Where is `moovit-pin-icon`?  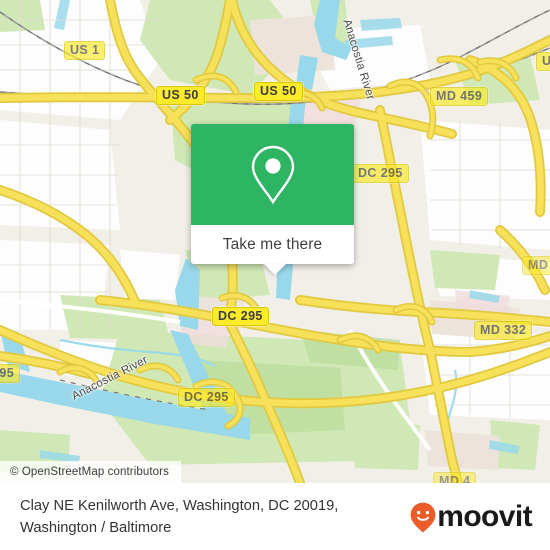 moovit-pin-icon is located at coordinates (423, 517).